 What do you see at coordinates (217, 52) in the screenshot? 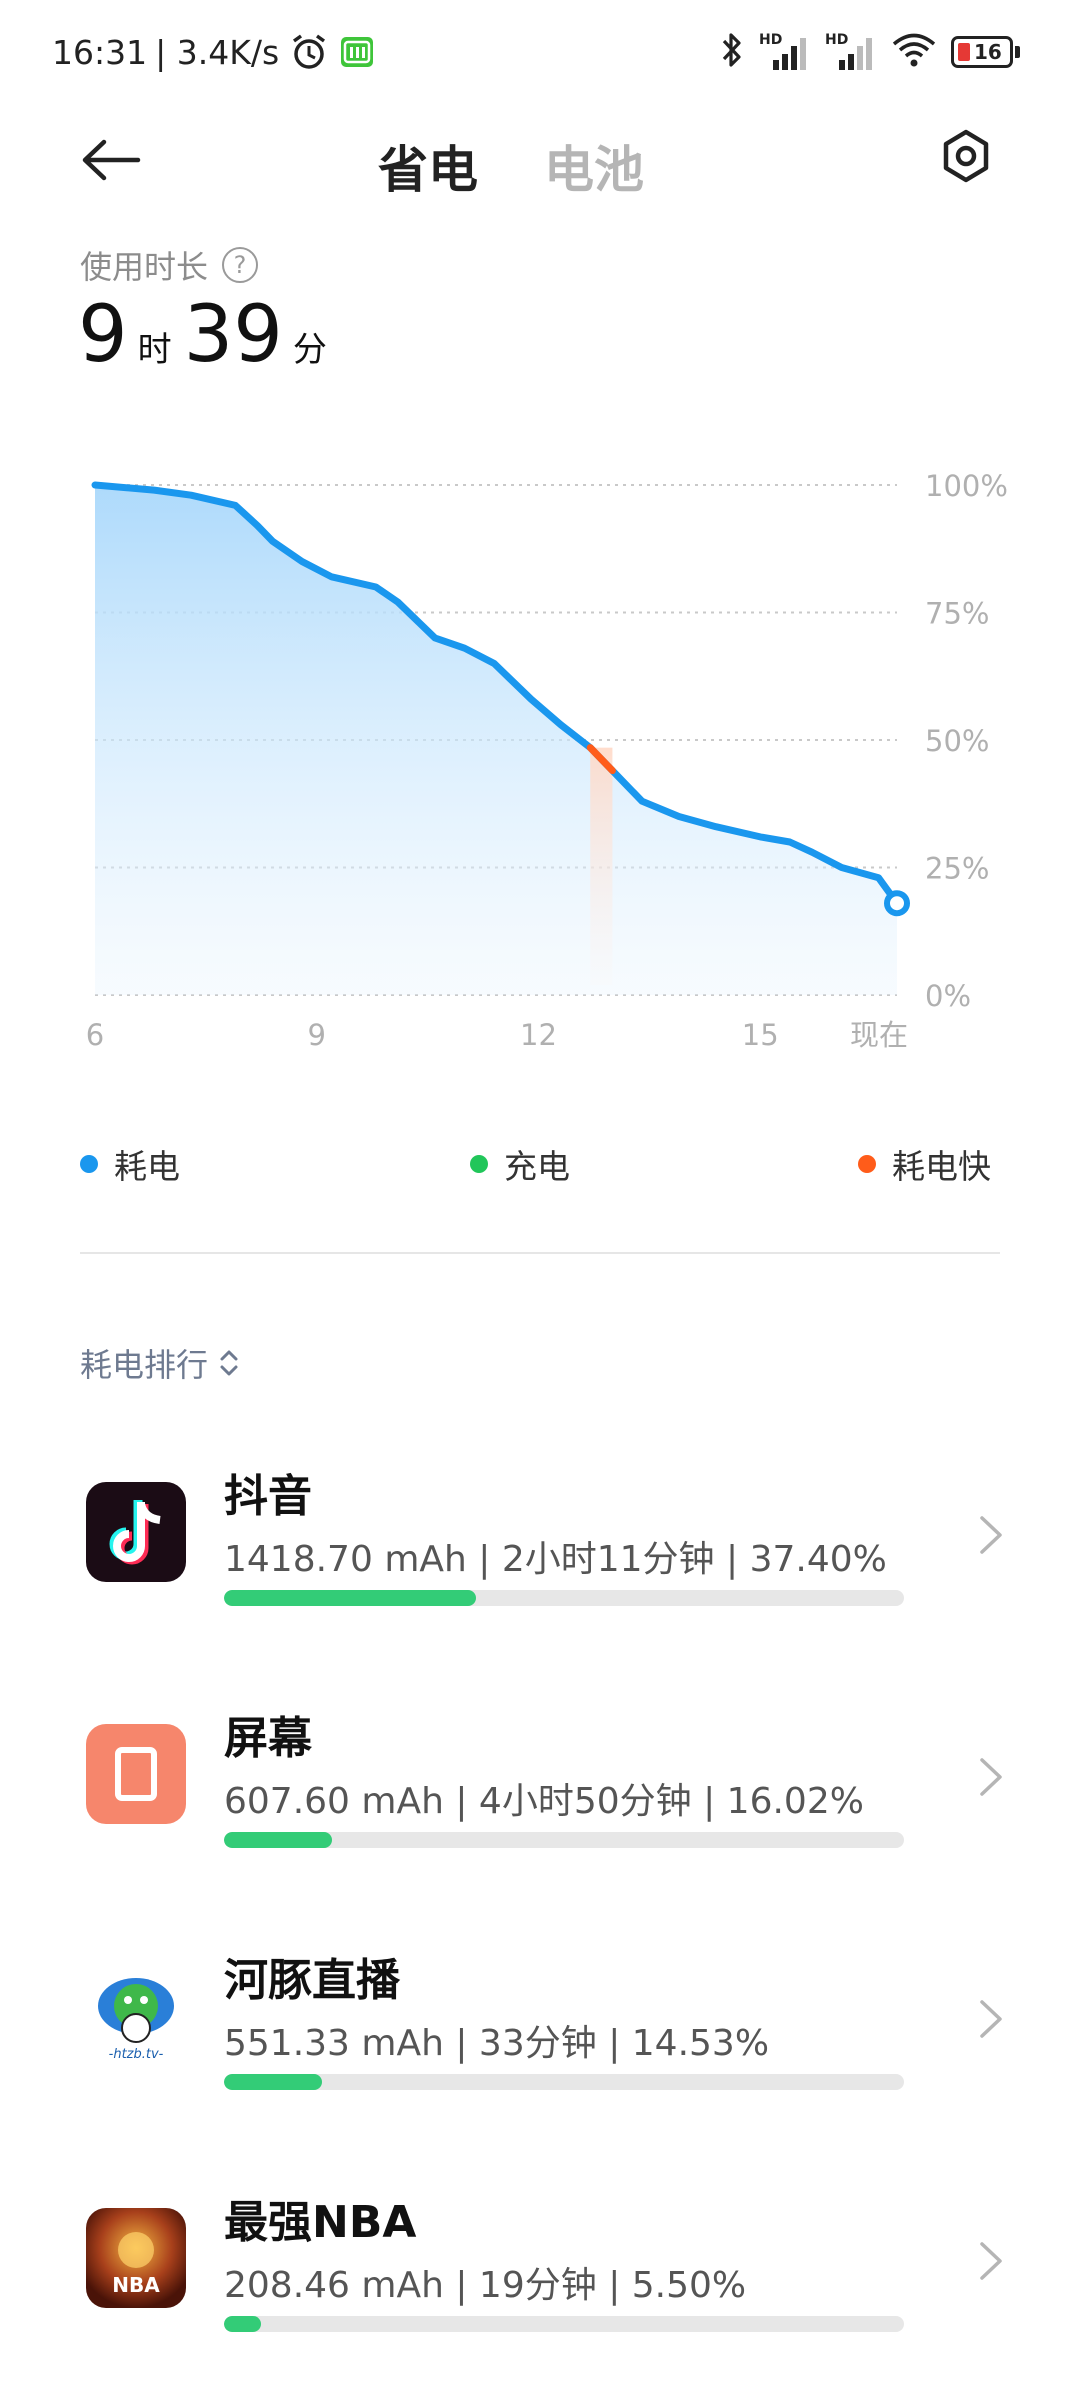
I see `network-speed: | 3.4K/s` at bounding box center [217, 52].